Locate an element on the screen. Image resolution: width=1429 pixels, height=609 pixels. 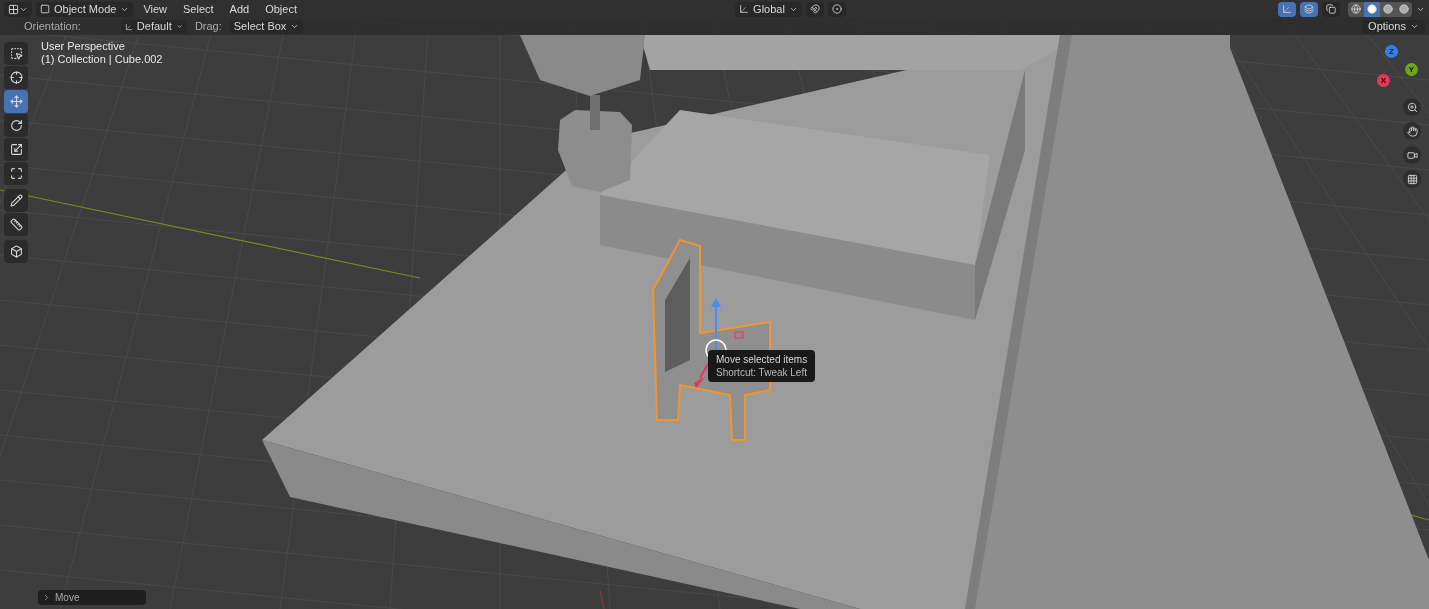
operator-panel: Move is located at coordinates (92, 597).